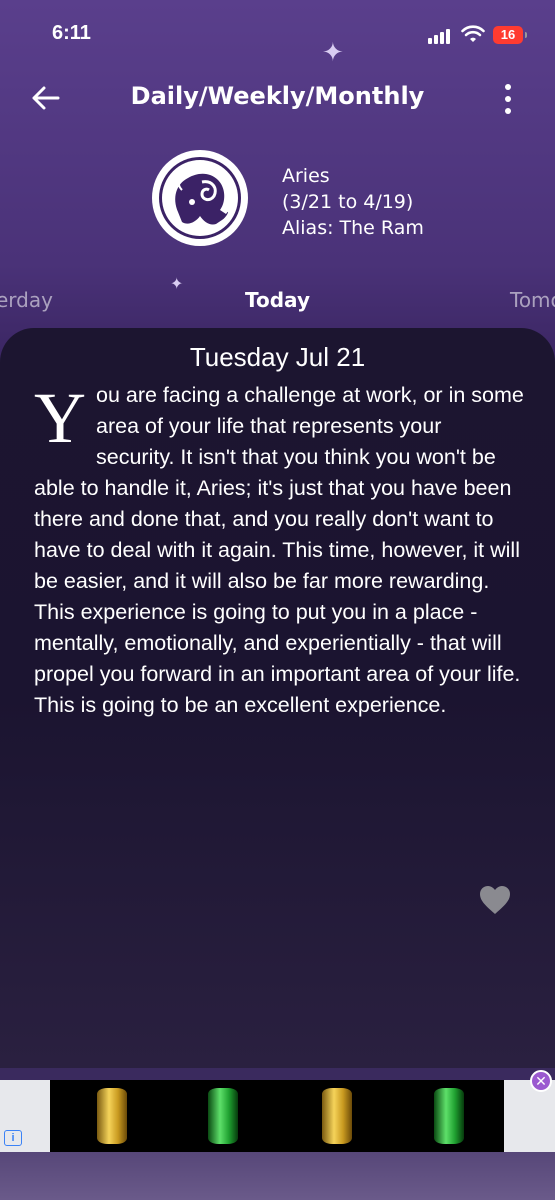  What do you see at coordinates (532, 300) in the screenshot?
I see `tab-tomorrow: Tomo` at bounding box center [532, 300].